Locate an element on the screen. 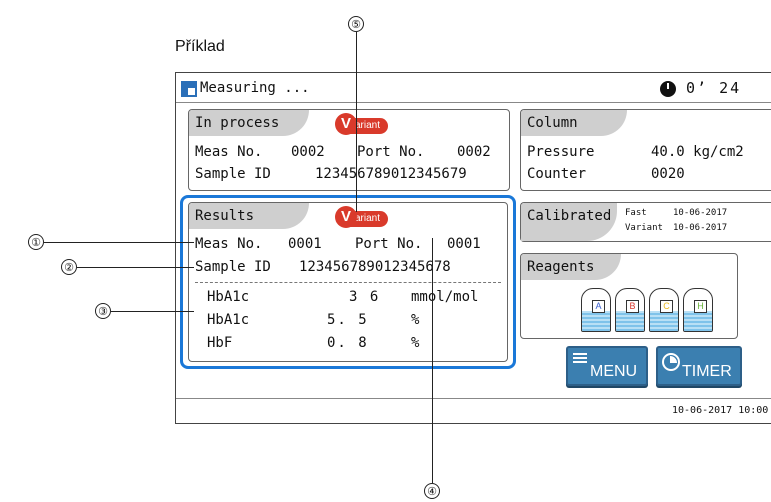  caption: Příklad is located at coordinates (200, 46).